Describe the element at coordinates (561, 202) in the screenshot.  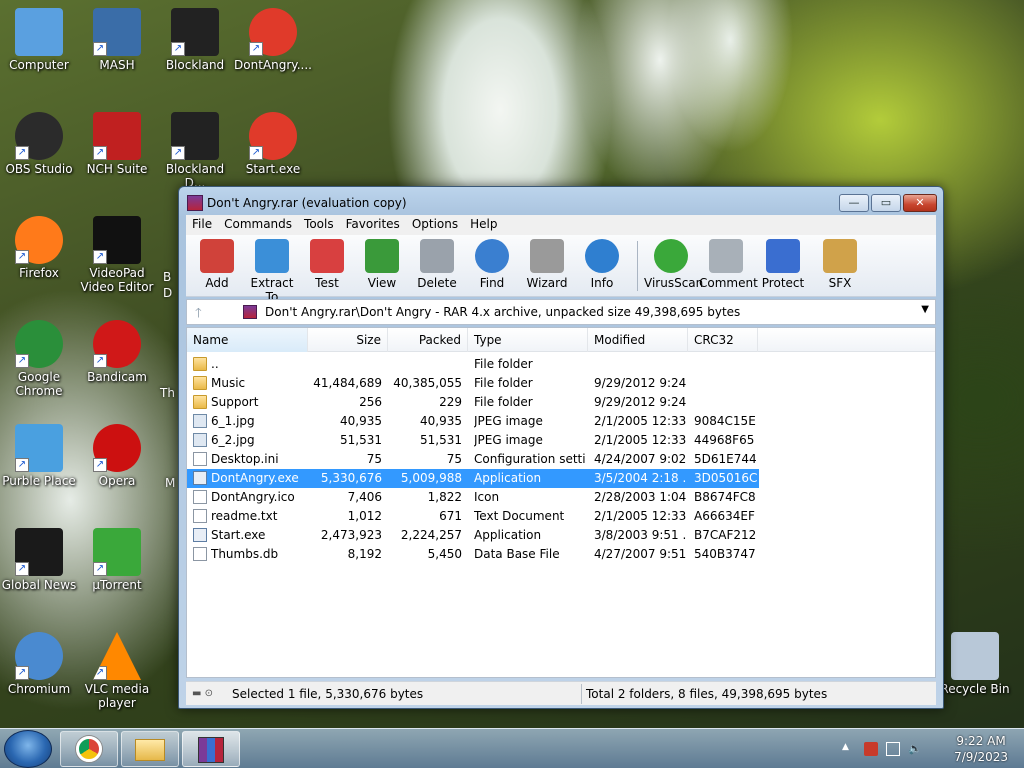
I see `title-bar: Don't Angry.rar (evaluation copy) — ▭ ✕` at that location.